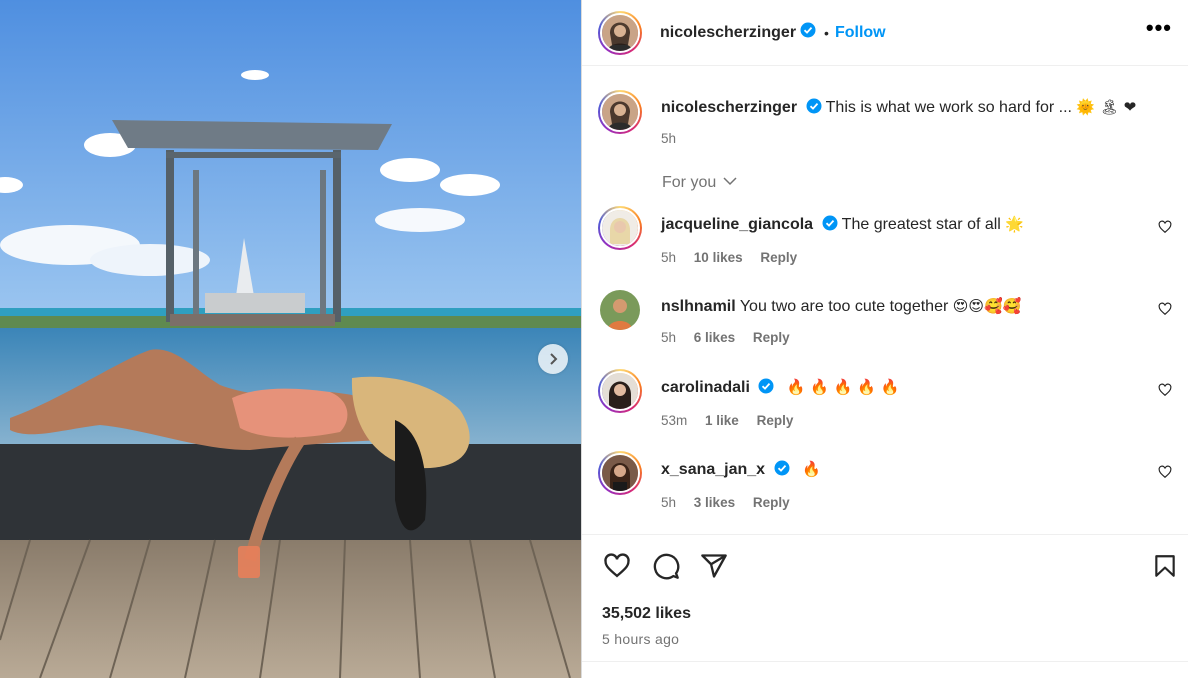  I want to click on caption-time: 5h, so click(668, 138).